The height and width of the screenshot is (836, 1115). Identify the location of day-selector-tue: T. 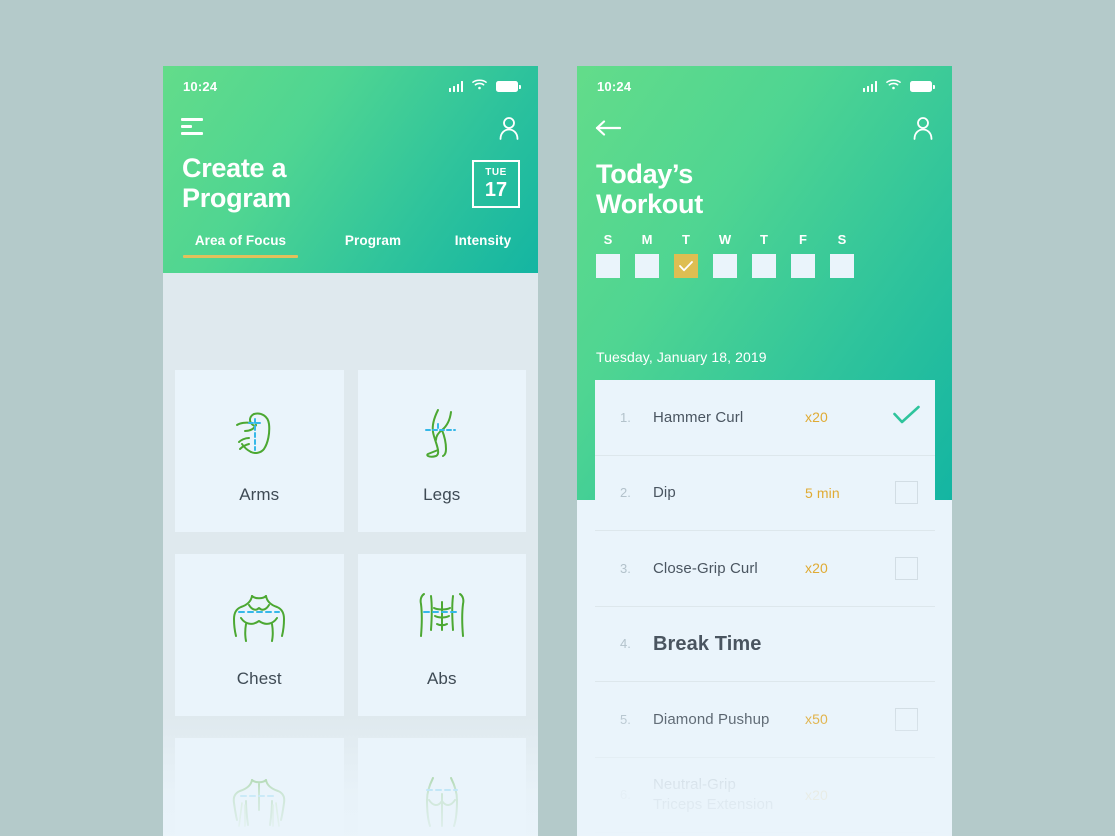
(686, 255).